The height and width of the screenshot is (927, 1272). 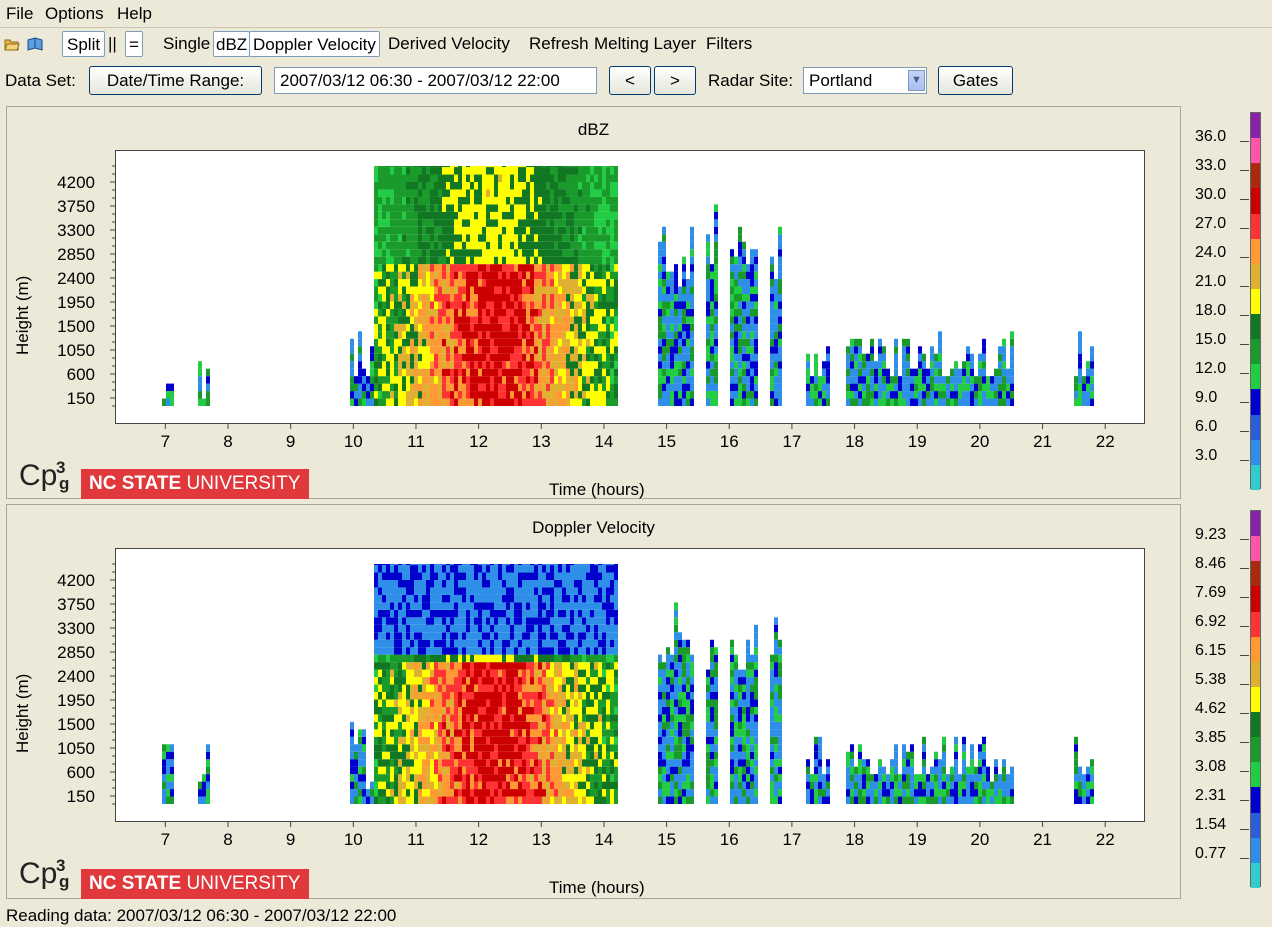 I want to click on single-button: Single, so click(x=186, y=44).